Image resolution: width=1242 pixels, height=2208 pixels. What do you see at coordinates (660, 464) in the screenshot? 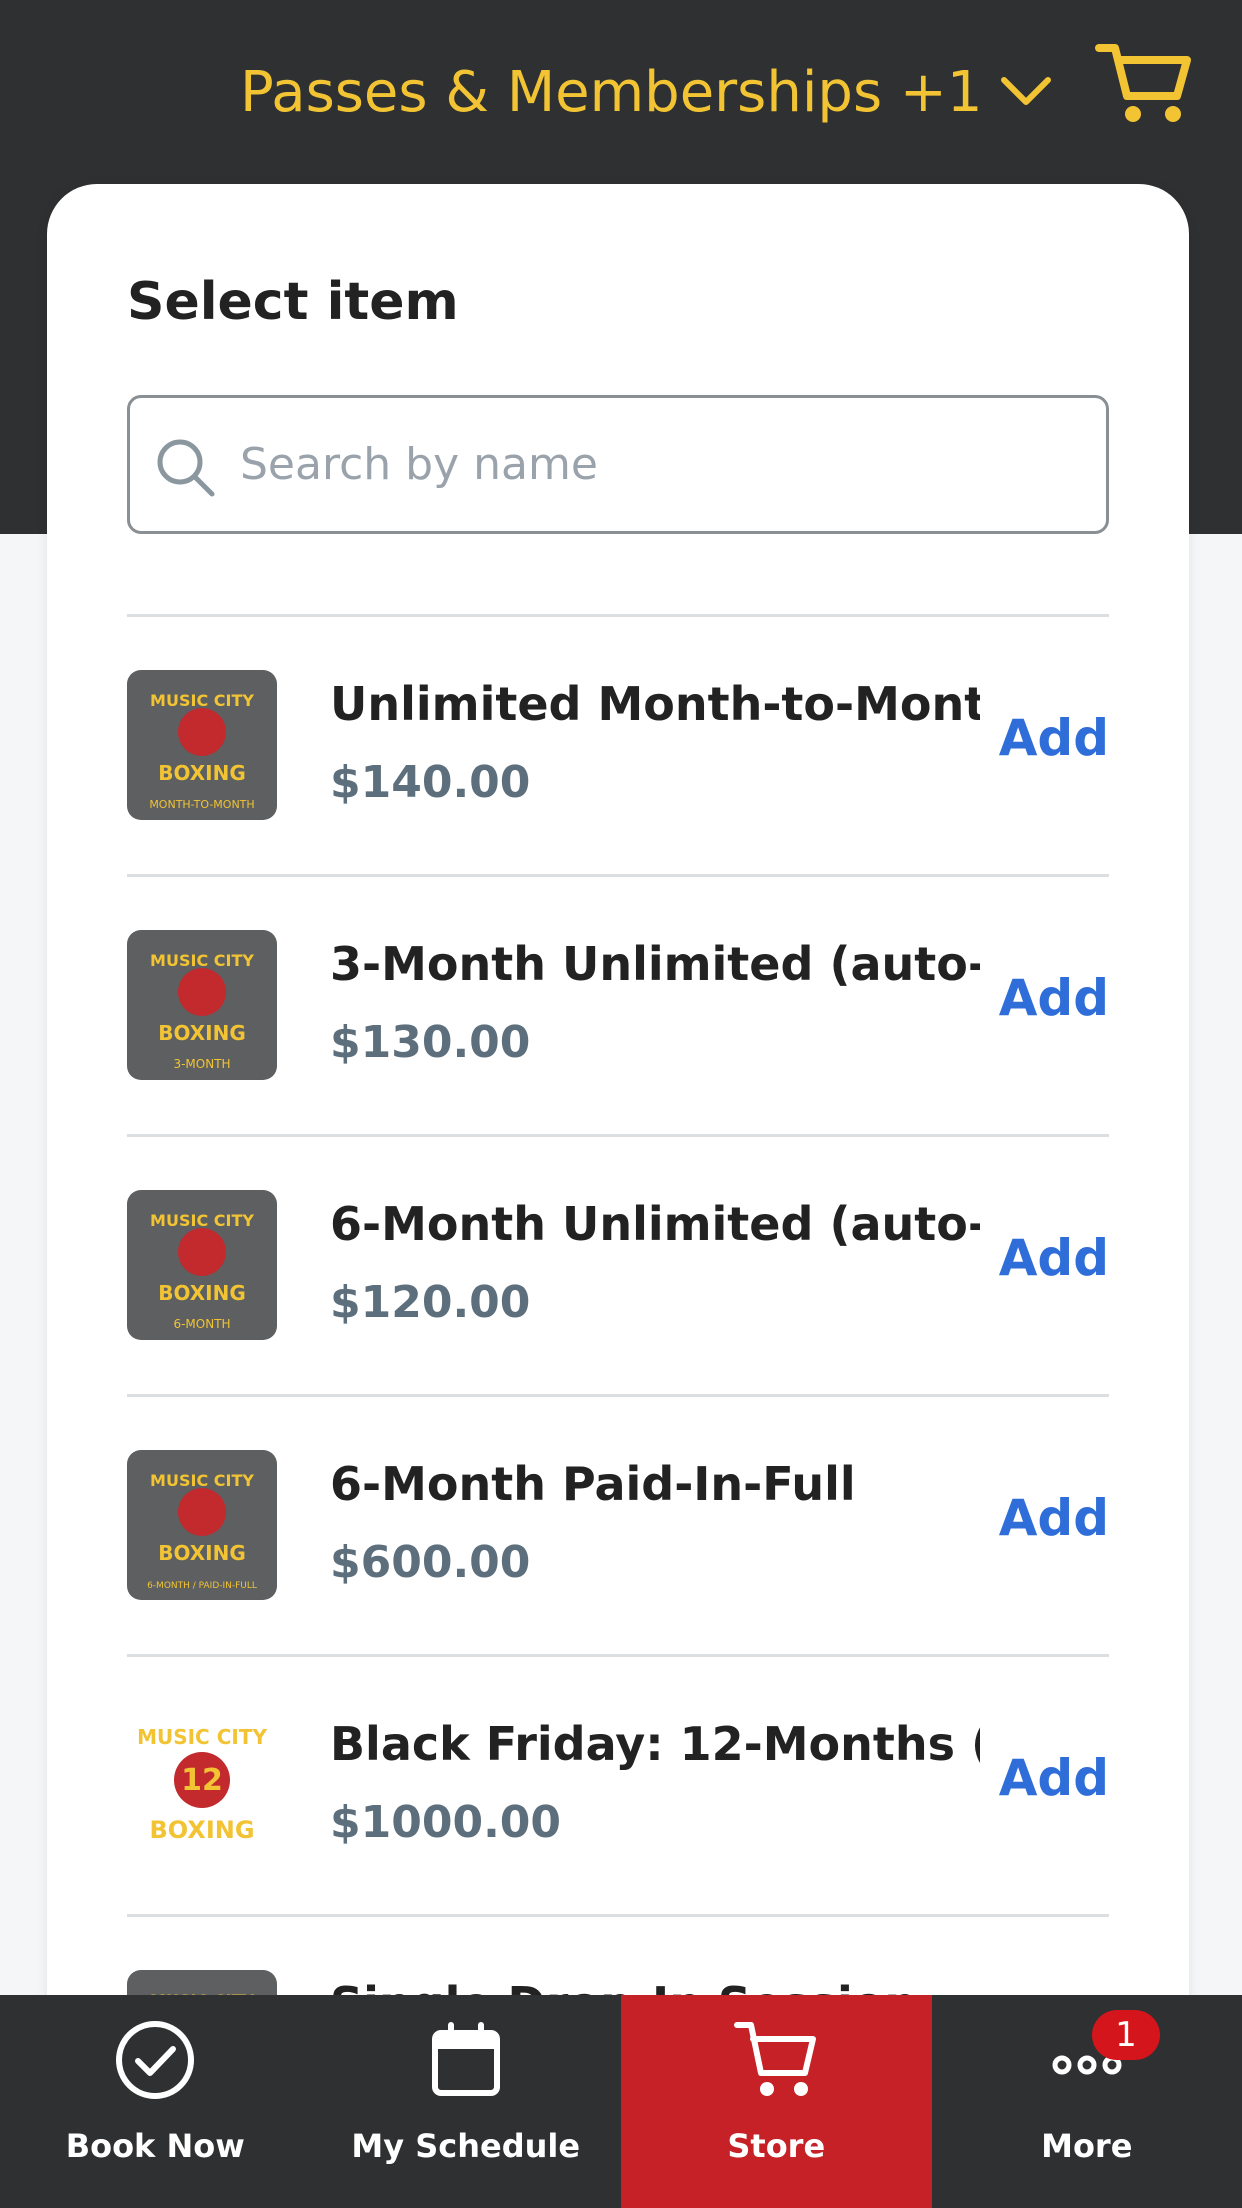
I see `search-input` at bounding box center [660, 464].